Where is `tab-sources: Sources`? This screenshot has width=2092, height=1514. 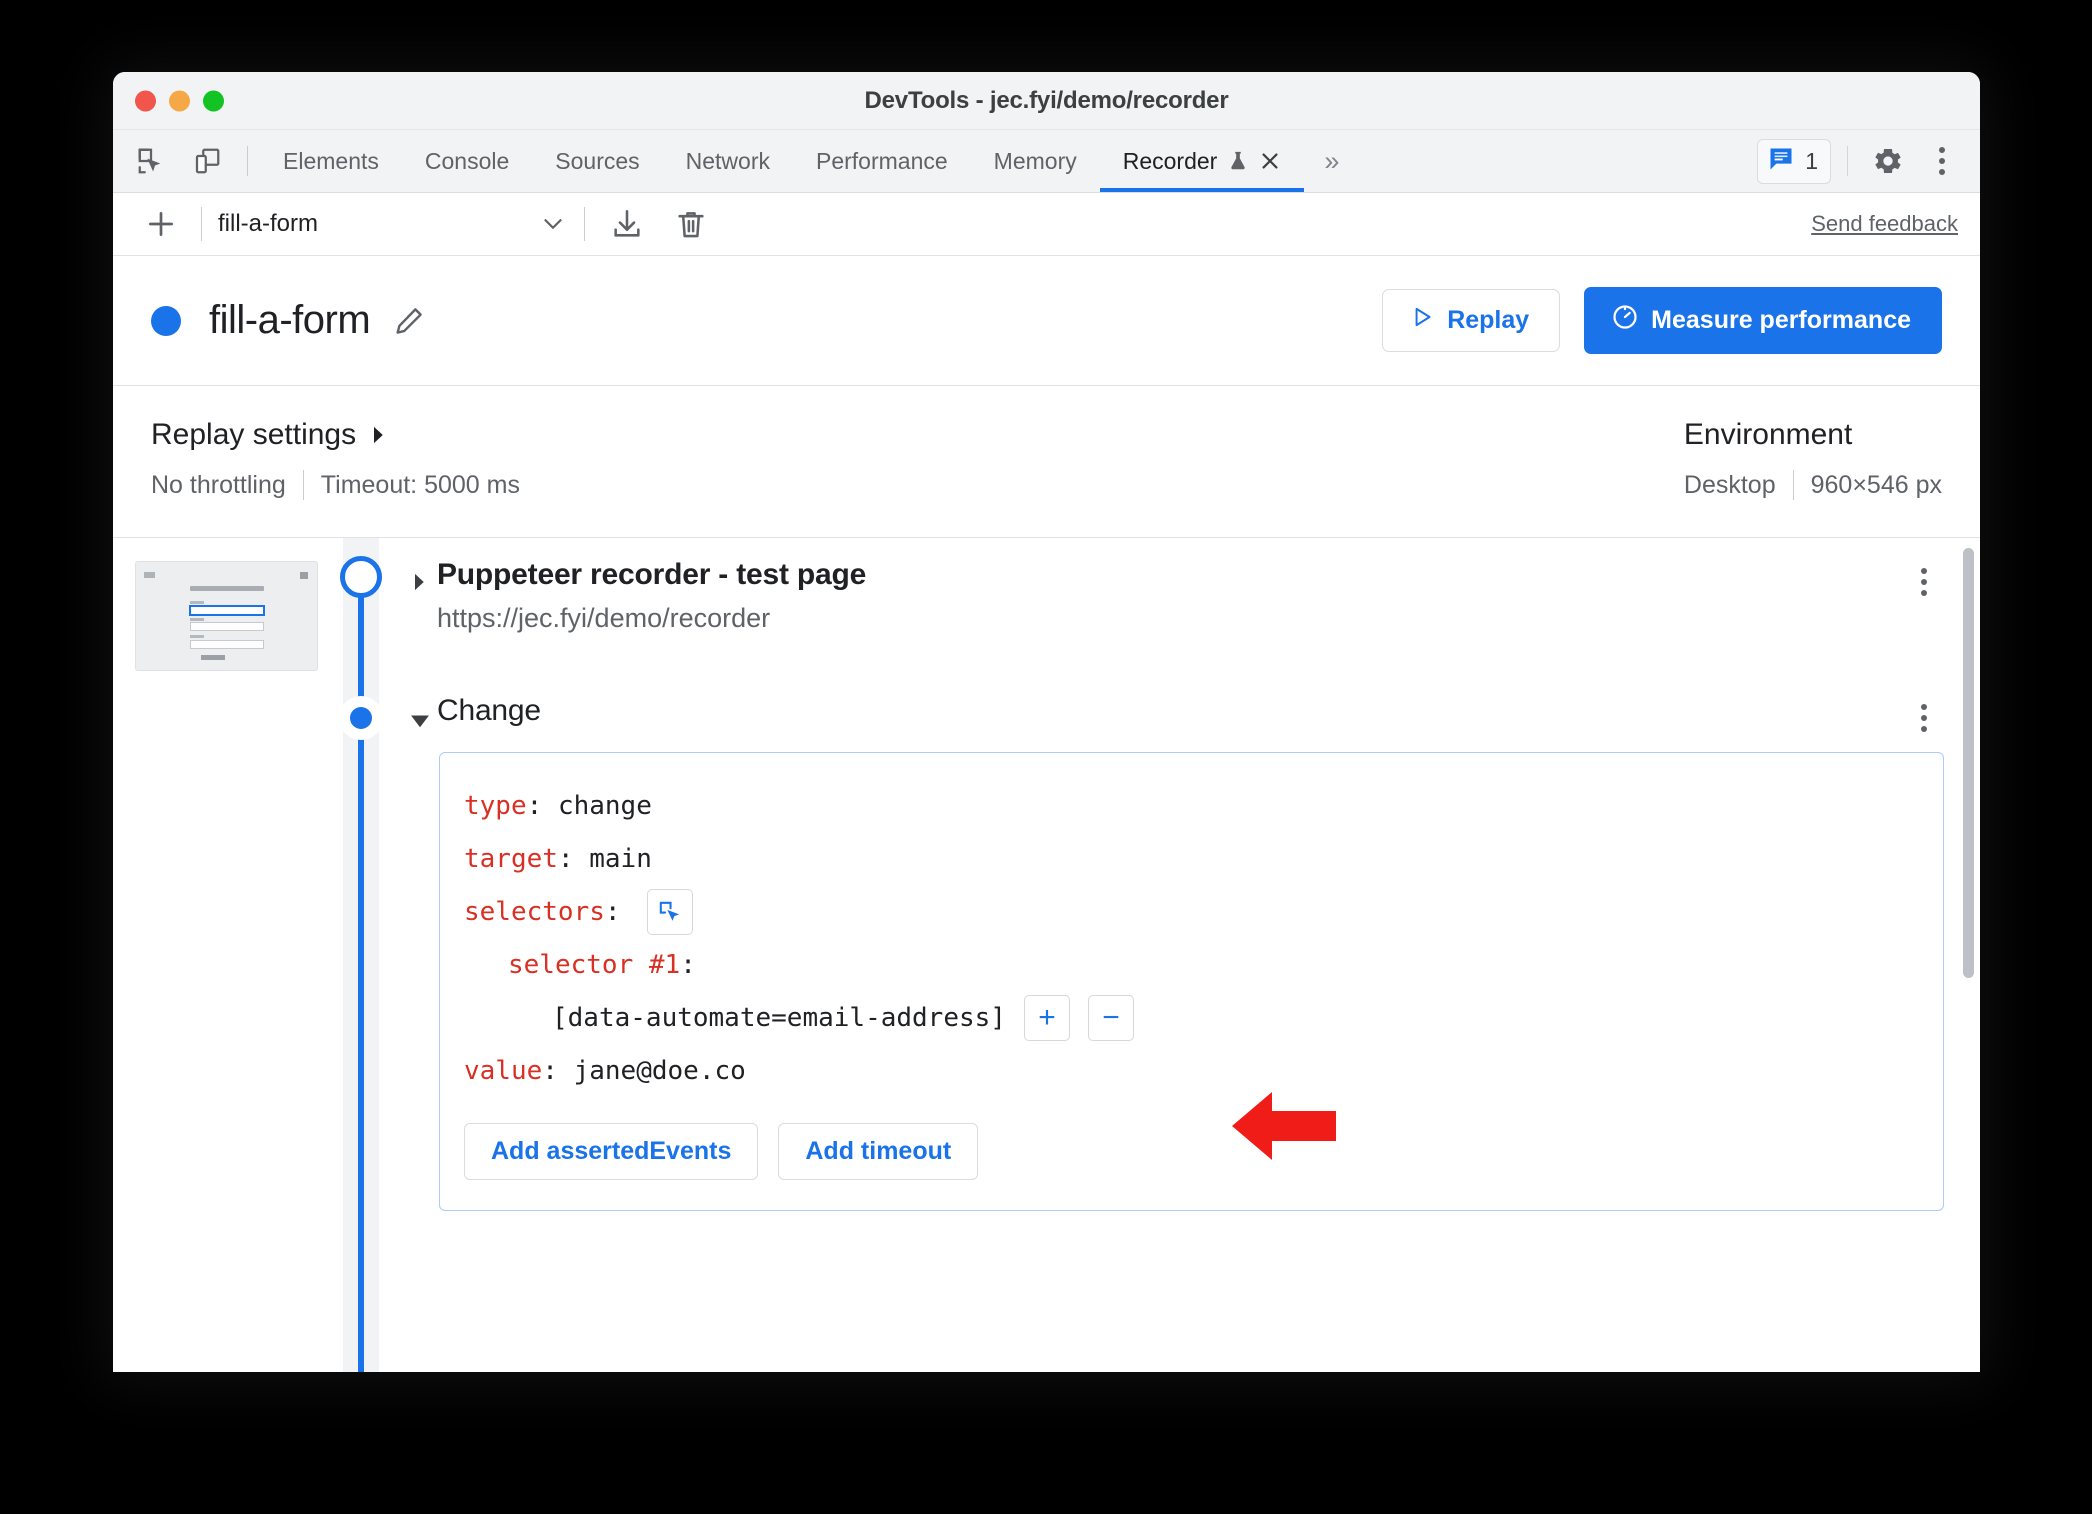
tab-sources: Sources is located at coordinates (597, 161).